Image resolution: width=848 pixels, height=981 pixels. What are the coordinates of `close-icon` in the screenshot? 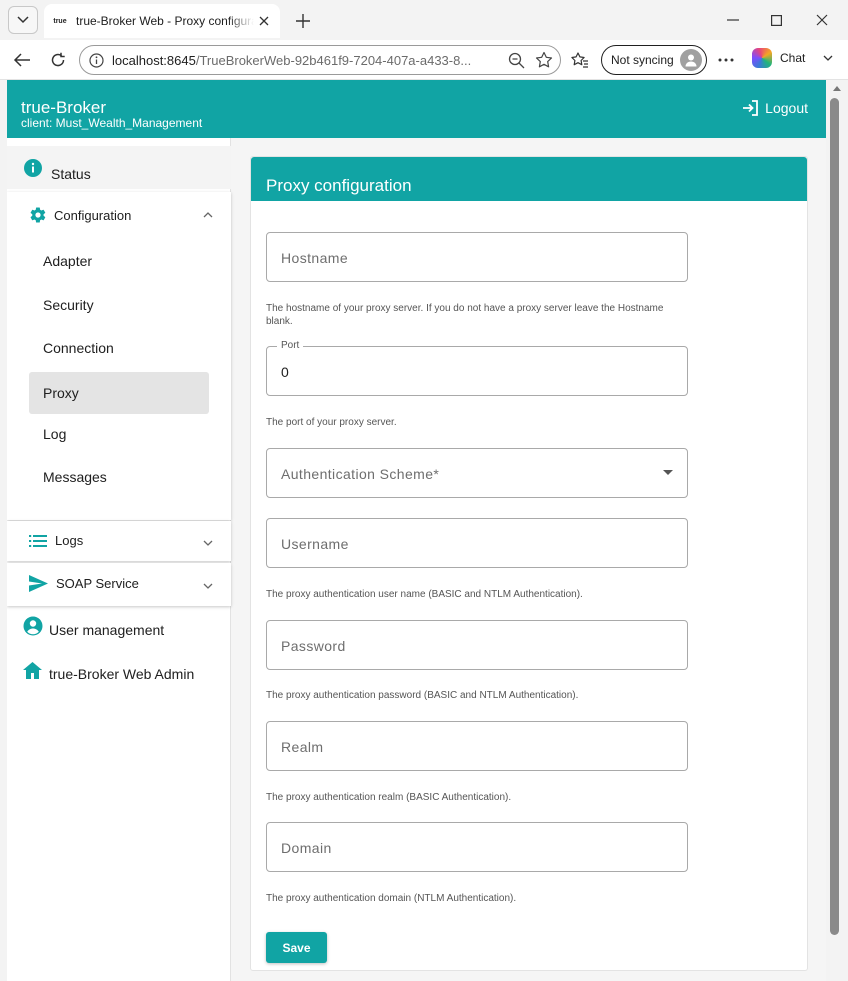 It's located at (822, 20).